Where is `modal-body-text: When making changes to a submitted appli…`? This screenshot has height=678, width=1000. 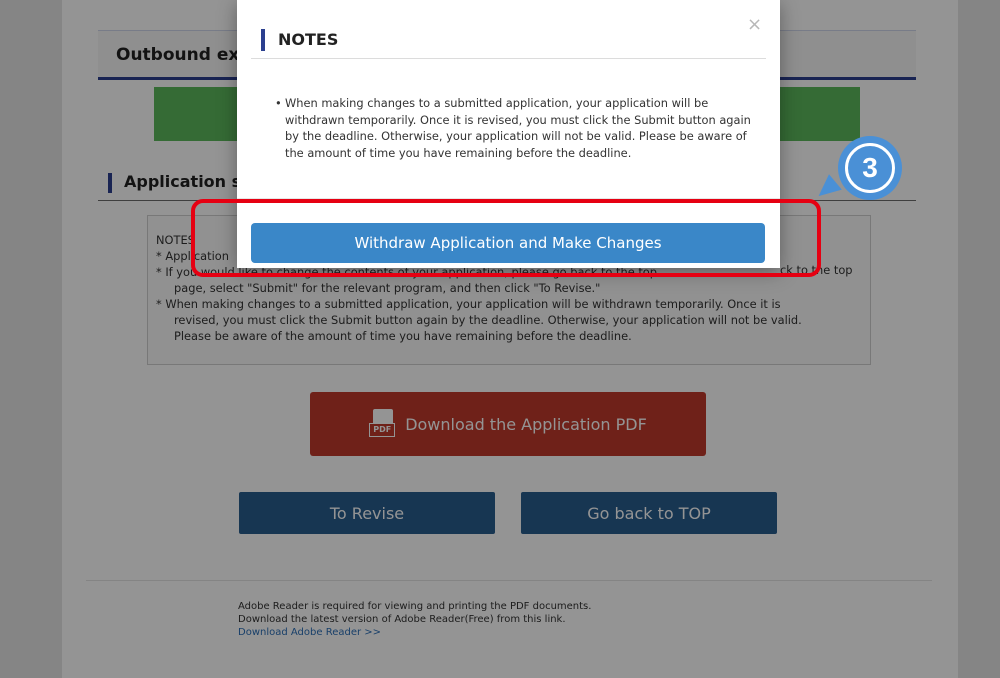
modal-body-text: When making changes to a submitted appli… is located at coordinates (518, 128).